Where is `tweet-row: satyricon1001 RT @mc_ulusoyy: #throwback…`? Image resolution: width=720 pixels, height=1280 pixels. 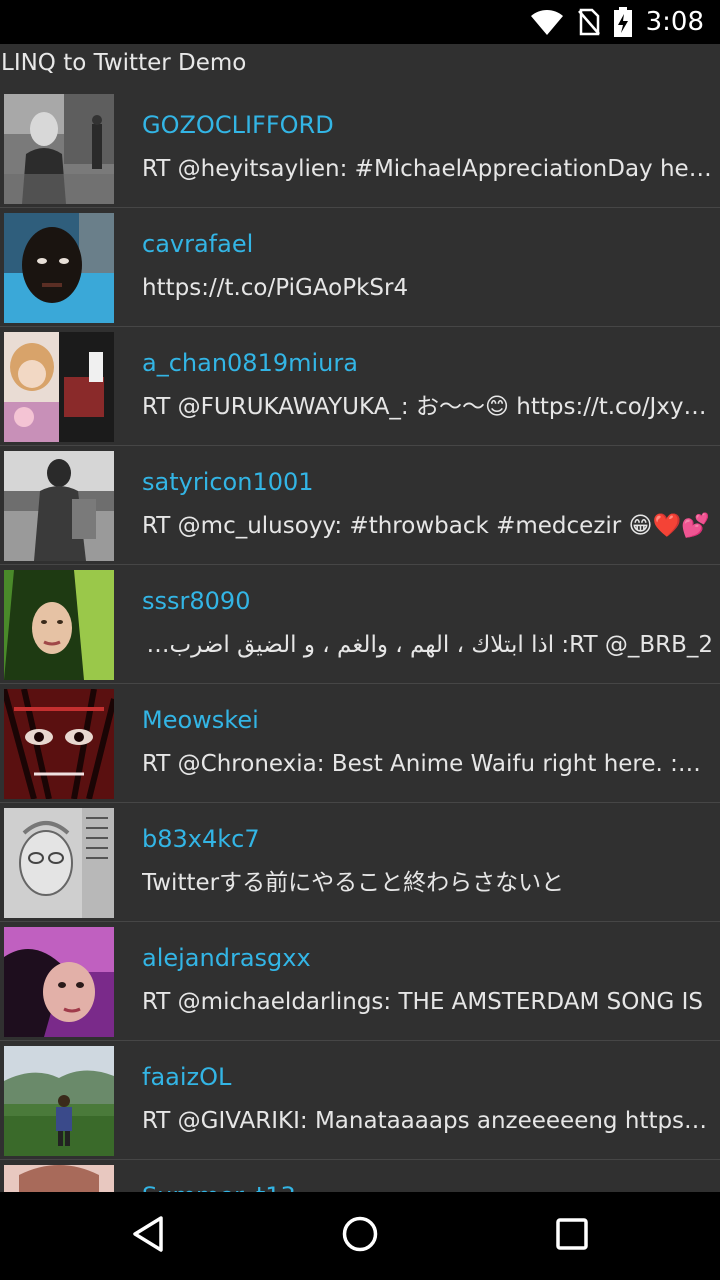
tweet-row: satyricon1001 RT @mc_ulusoyy: #throwback… is located at coordinates (360, 505).